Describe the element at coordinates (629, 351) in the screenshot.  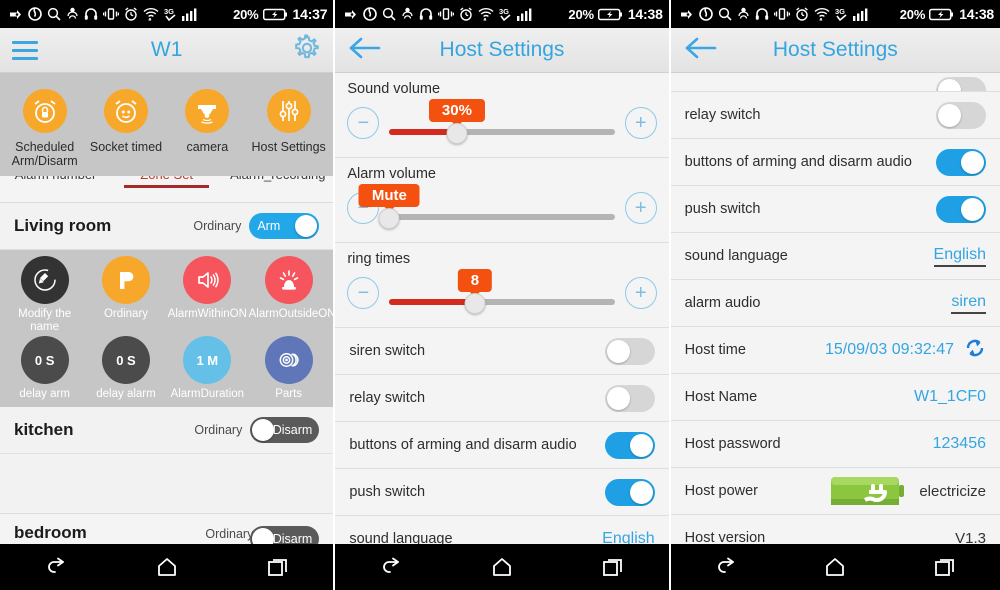
I see `siren-switch-toggle` at that location.